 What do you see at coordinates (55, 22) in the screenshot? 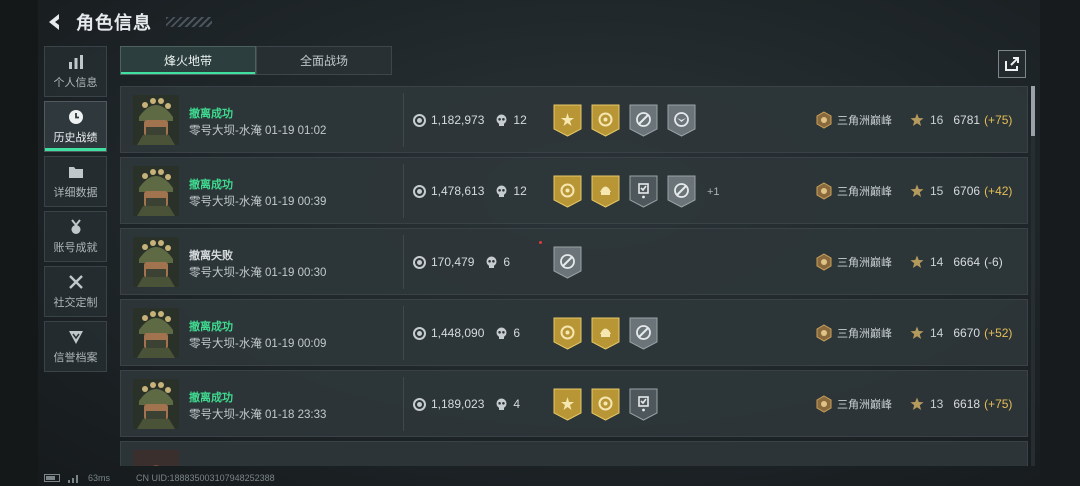
I see `back-arrow-icon` at bounding box center [55, 22].